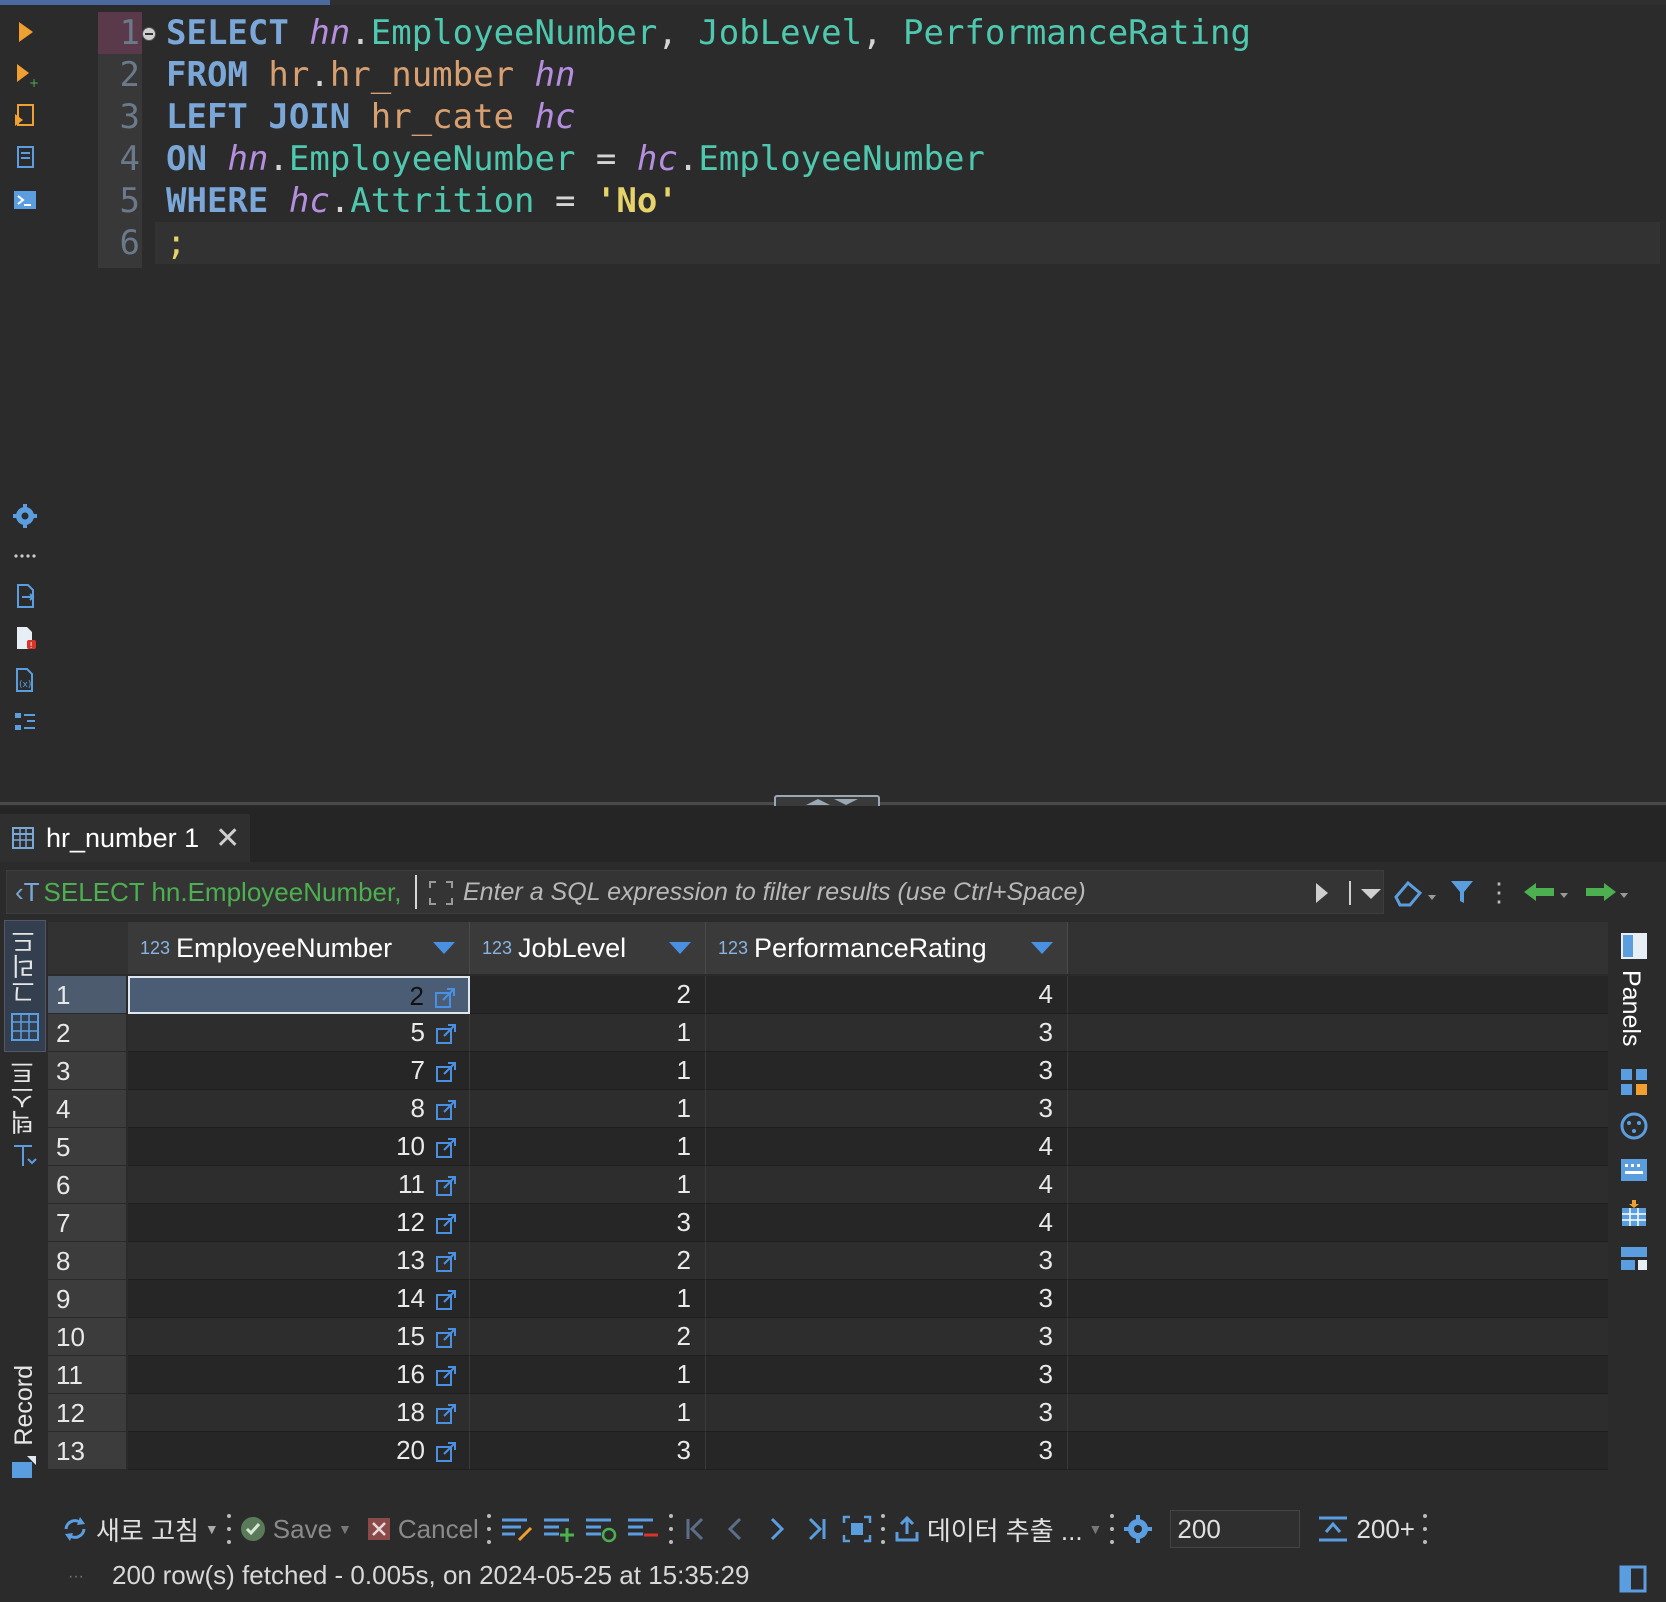 This screenshot has height=1602, width=1666. Describe the element at coordinates (299, 1261) in the screenshot. I see `table-cell: 13` at that location.